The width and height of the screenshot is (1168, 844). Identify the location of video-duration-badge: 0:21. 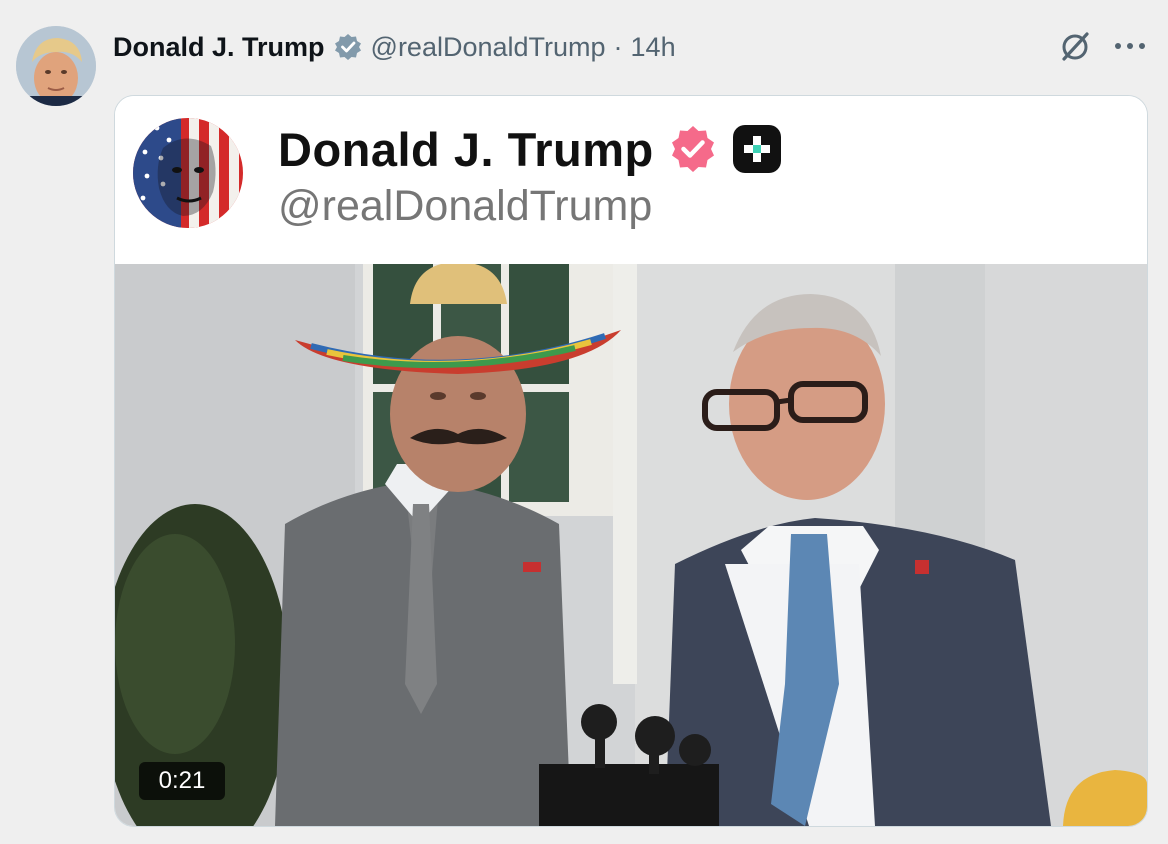
(182, 781).